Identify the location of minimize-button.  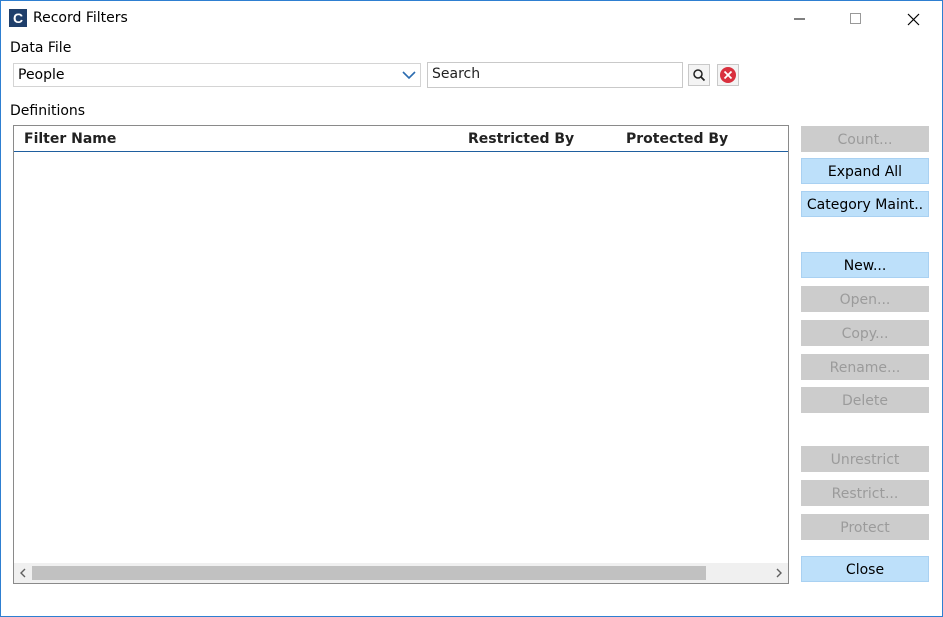
(800, 19).